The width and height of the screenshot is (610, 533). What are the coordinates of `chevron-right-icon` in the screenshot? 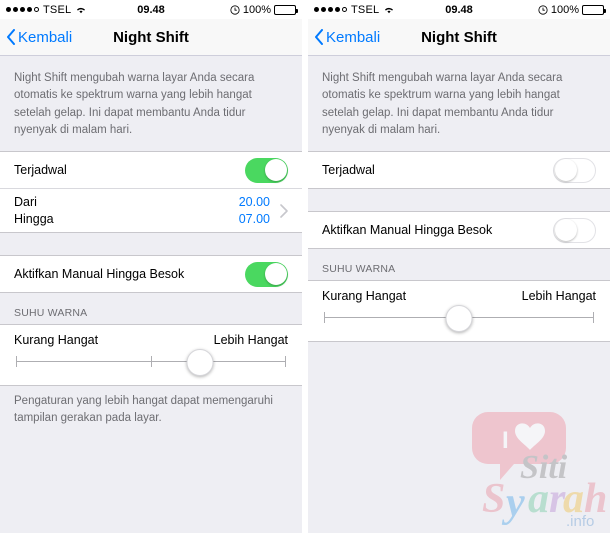 It's located at (284, 210).